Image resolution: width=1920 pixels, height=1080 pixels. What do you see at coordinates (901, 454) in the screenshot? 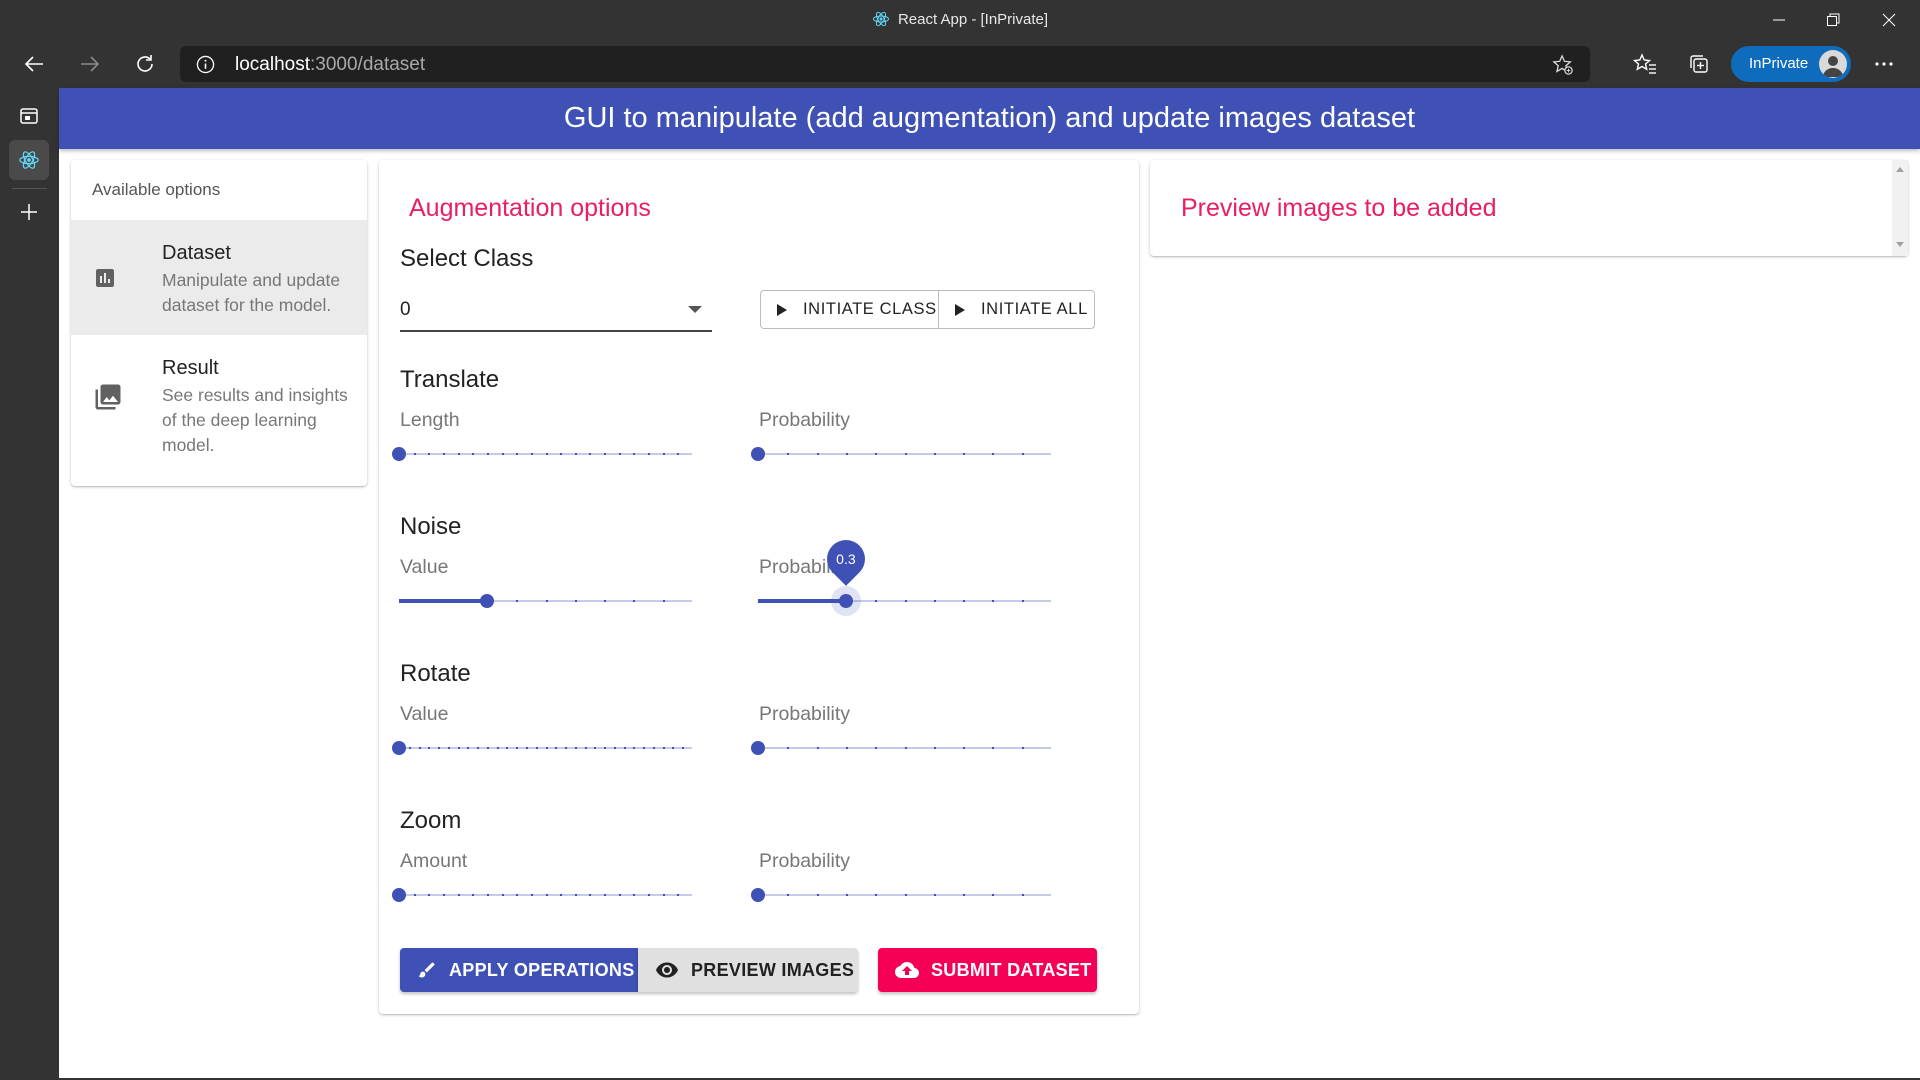
I see `translate-probability-slider` at bounding box center [901, 454].